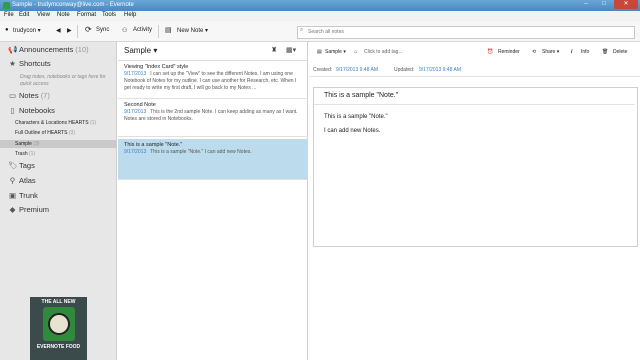 The image size is (640, 360). I want to click on share-icon: ⟲, so click(534, 52).